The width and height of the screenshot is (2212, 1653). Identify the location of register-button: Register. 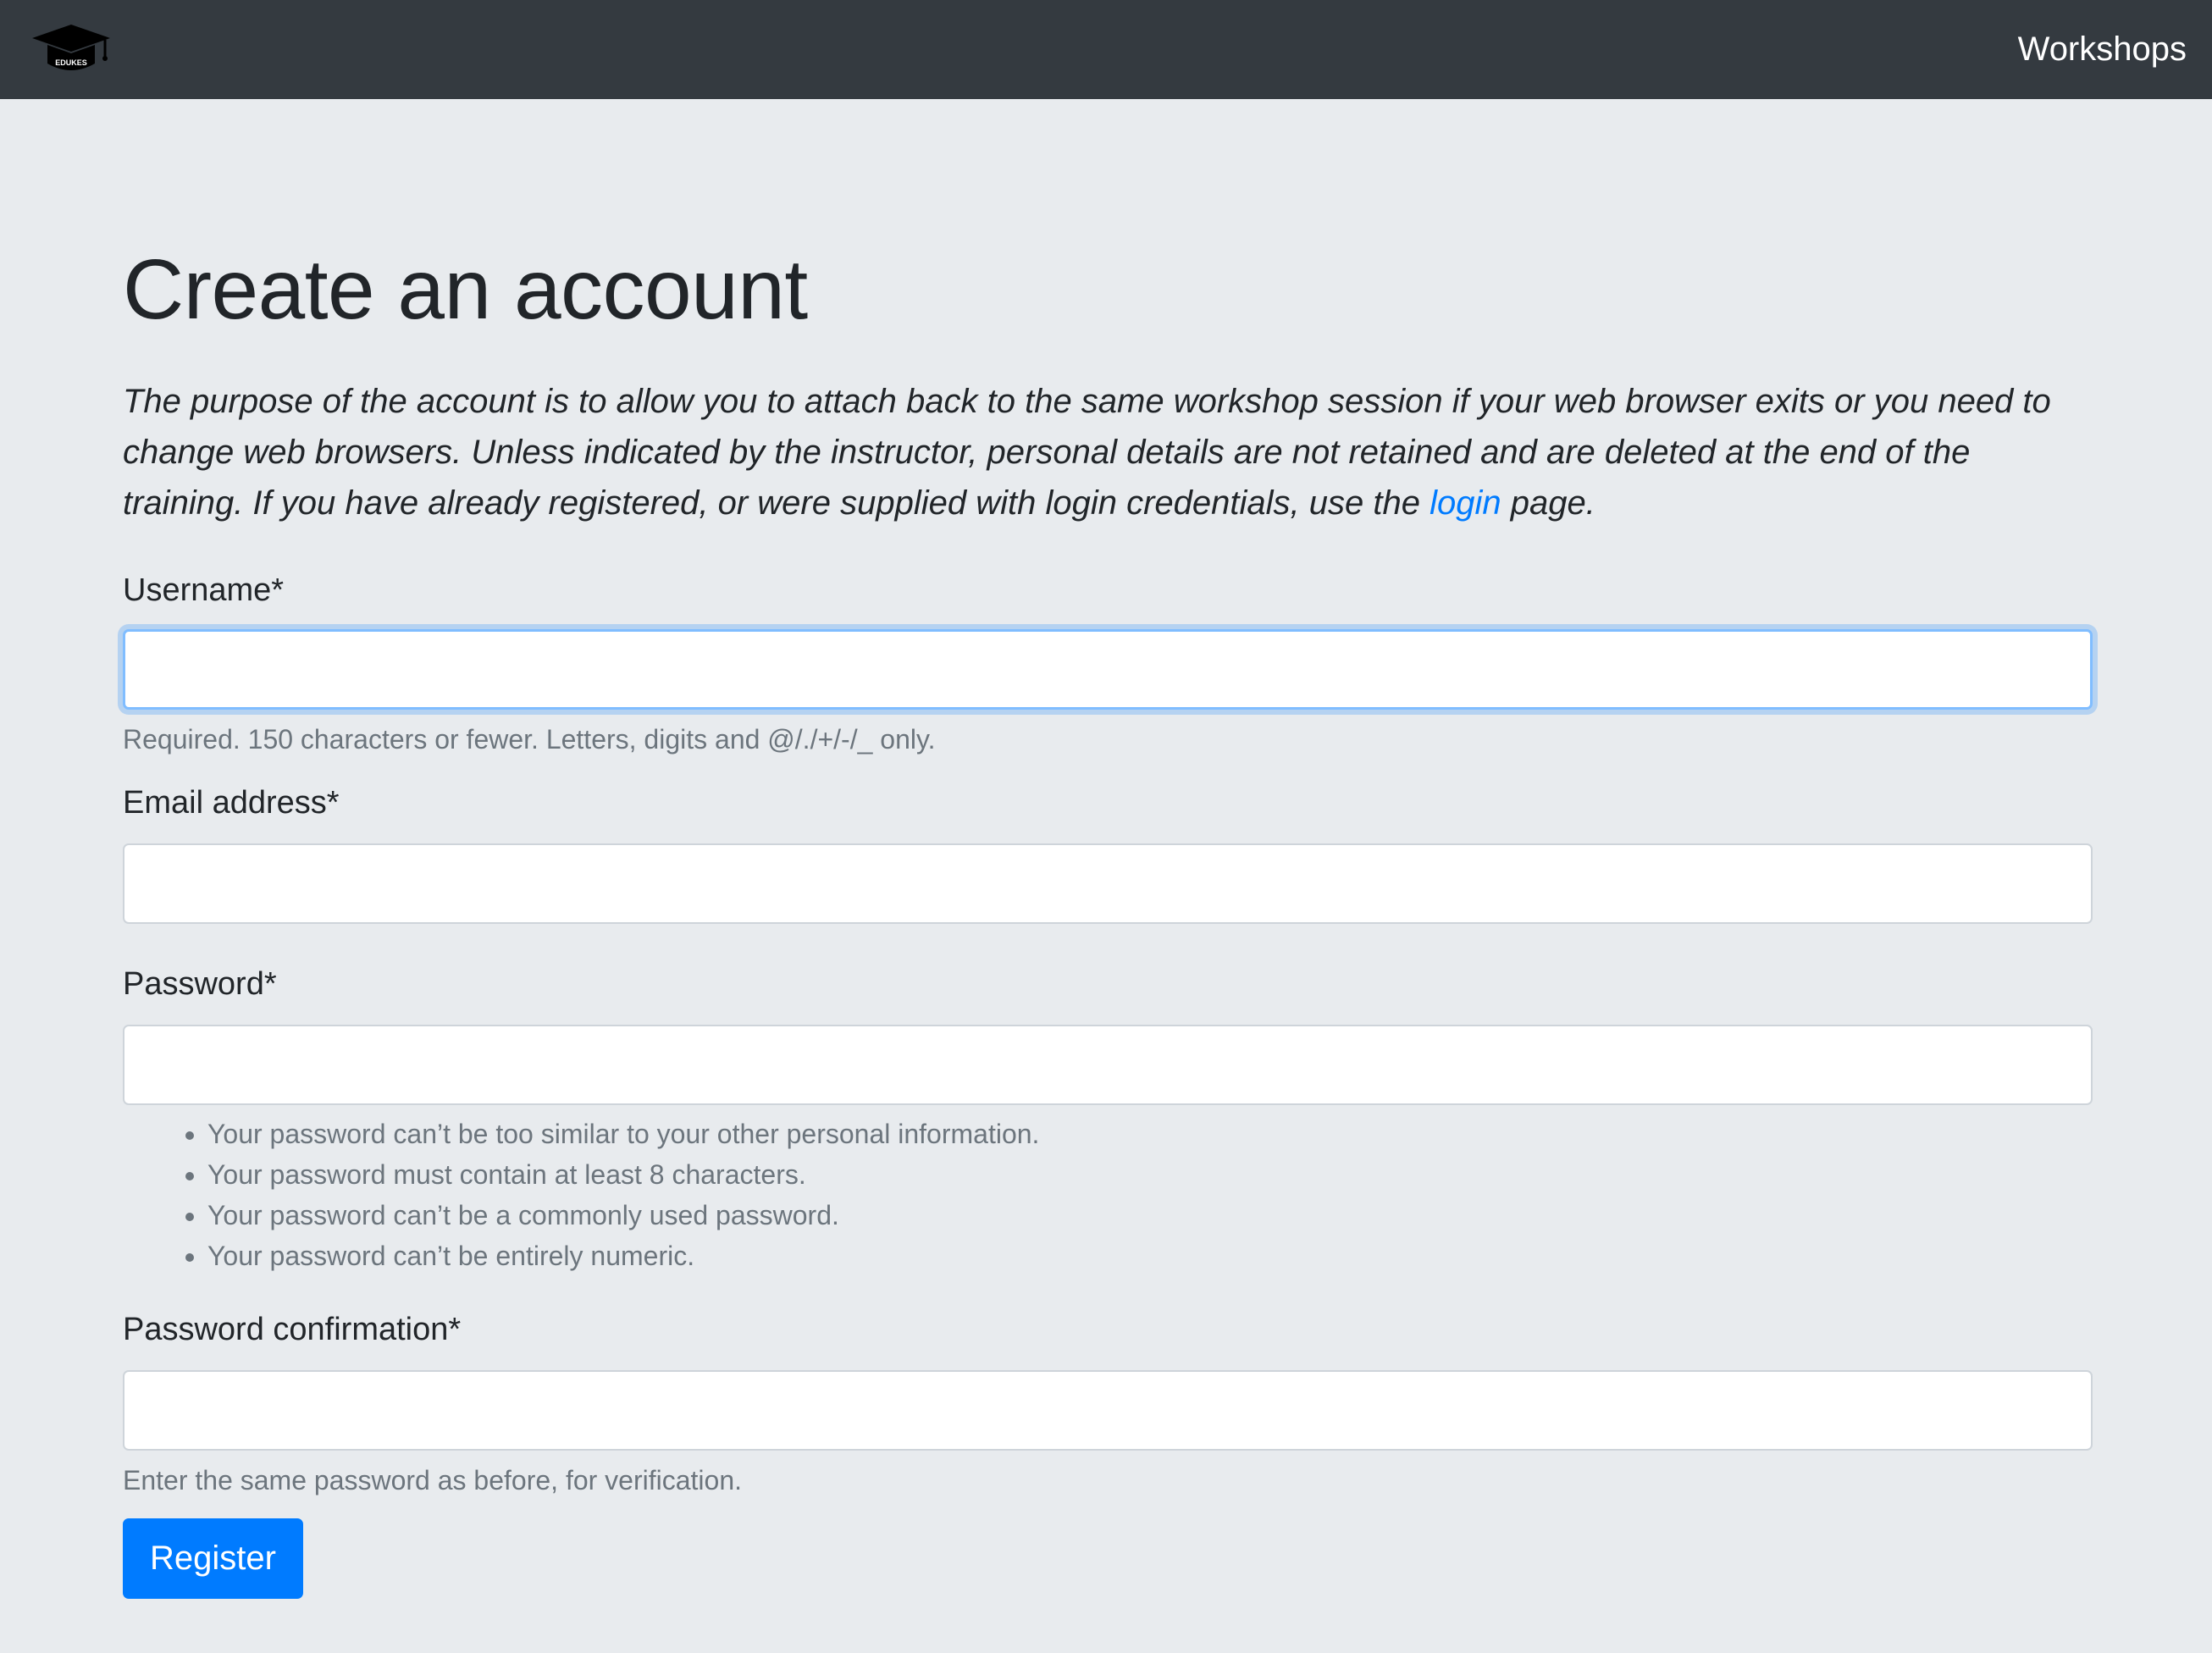
(213, 1558).